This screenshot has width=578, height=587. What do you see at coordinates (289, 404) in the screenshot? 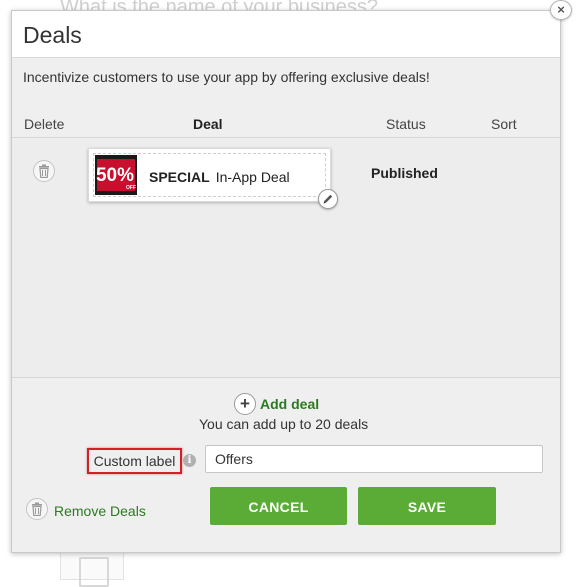
I see `add-deal-label: Add deal` at bounding box center [289, 404].